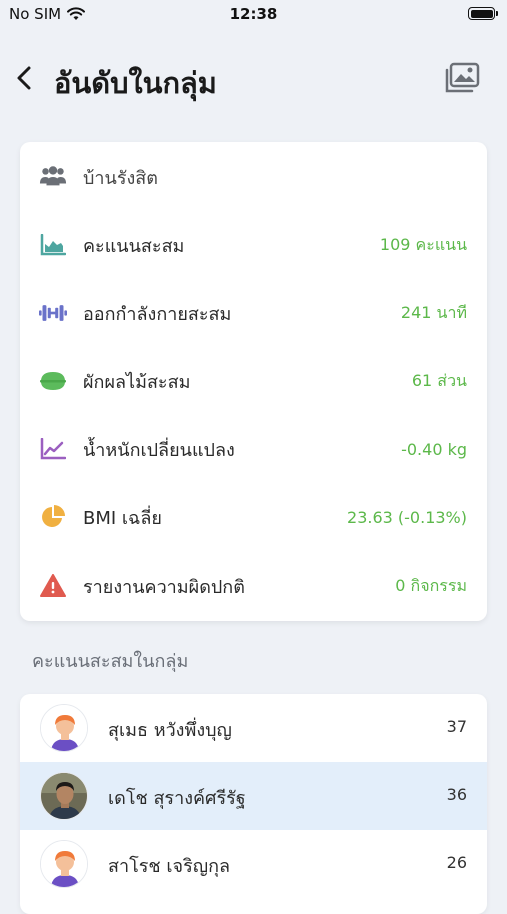 Image resolution: width=507 pixels, height=914 pixels. I want to click on group-name: บ้านรังสิต, so click(120, 178).